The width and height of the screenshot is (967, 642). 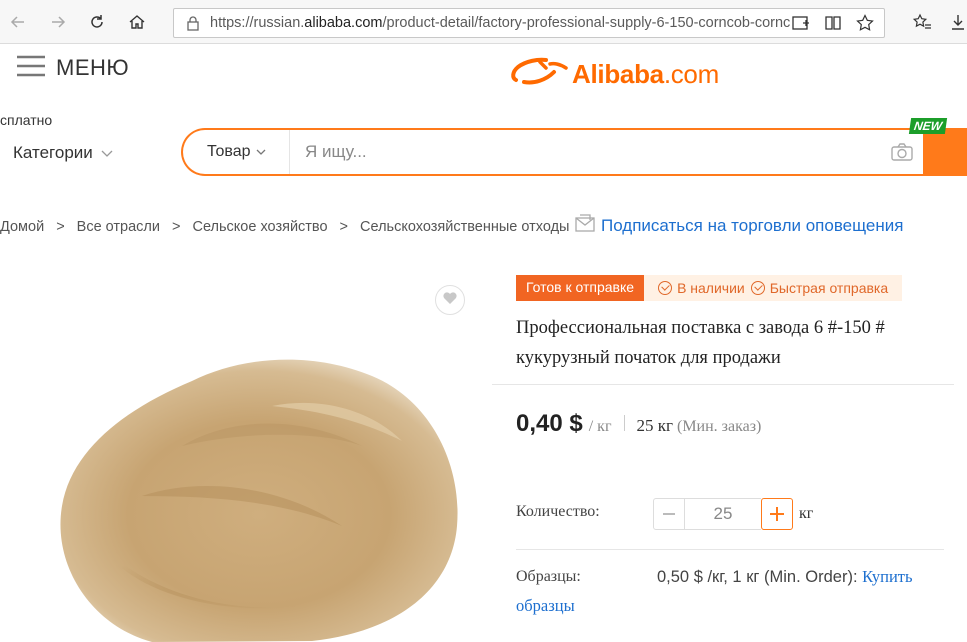 I want to click on search-button, so click(x=945, y=152).